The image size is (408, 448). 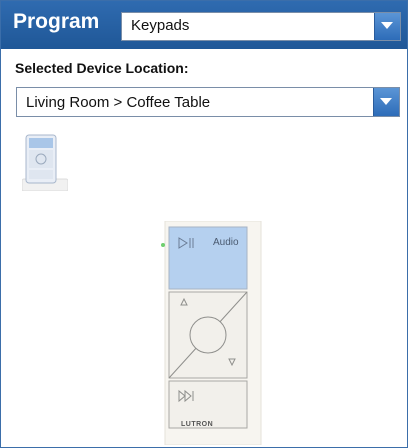 I want to click on keypad-thumbnail-icon, so click(x=45, y=162).